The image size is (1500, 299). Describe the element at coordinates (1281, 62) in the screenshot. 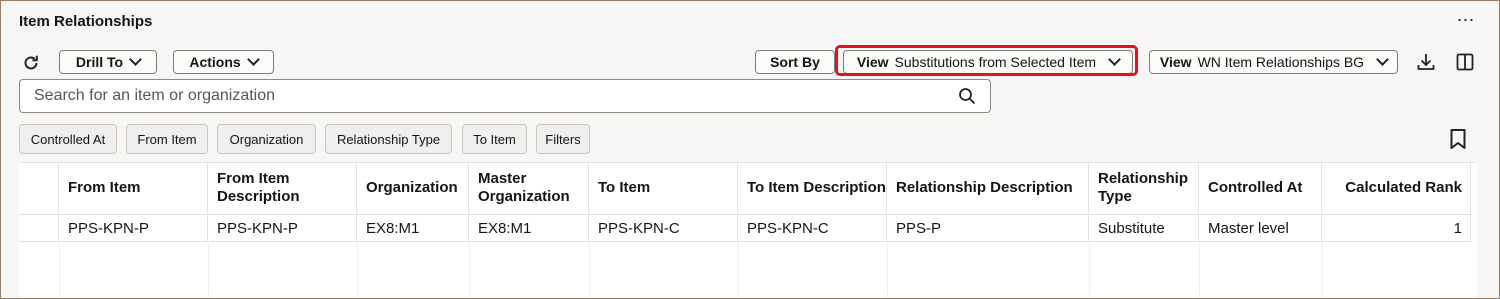

I see `view-value: WN Item Relationships BG` at that location.